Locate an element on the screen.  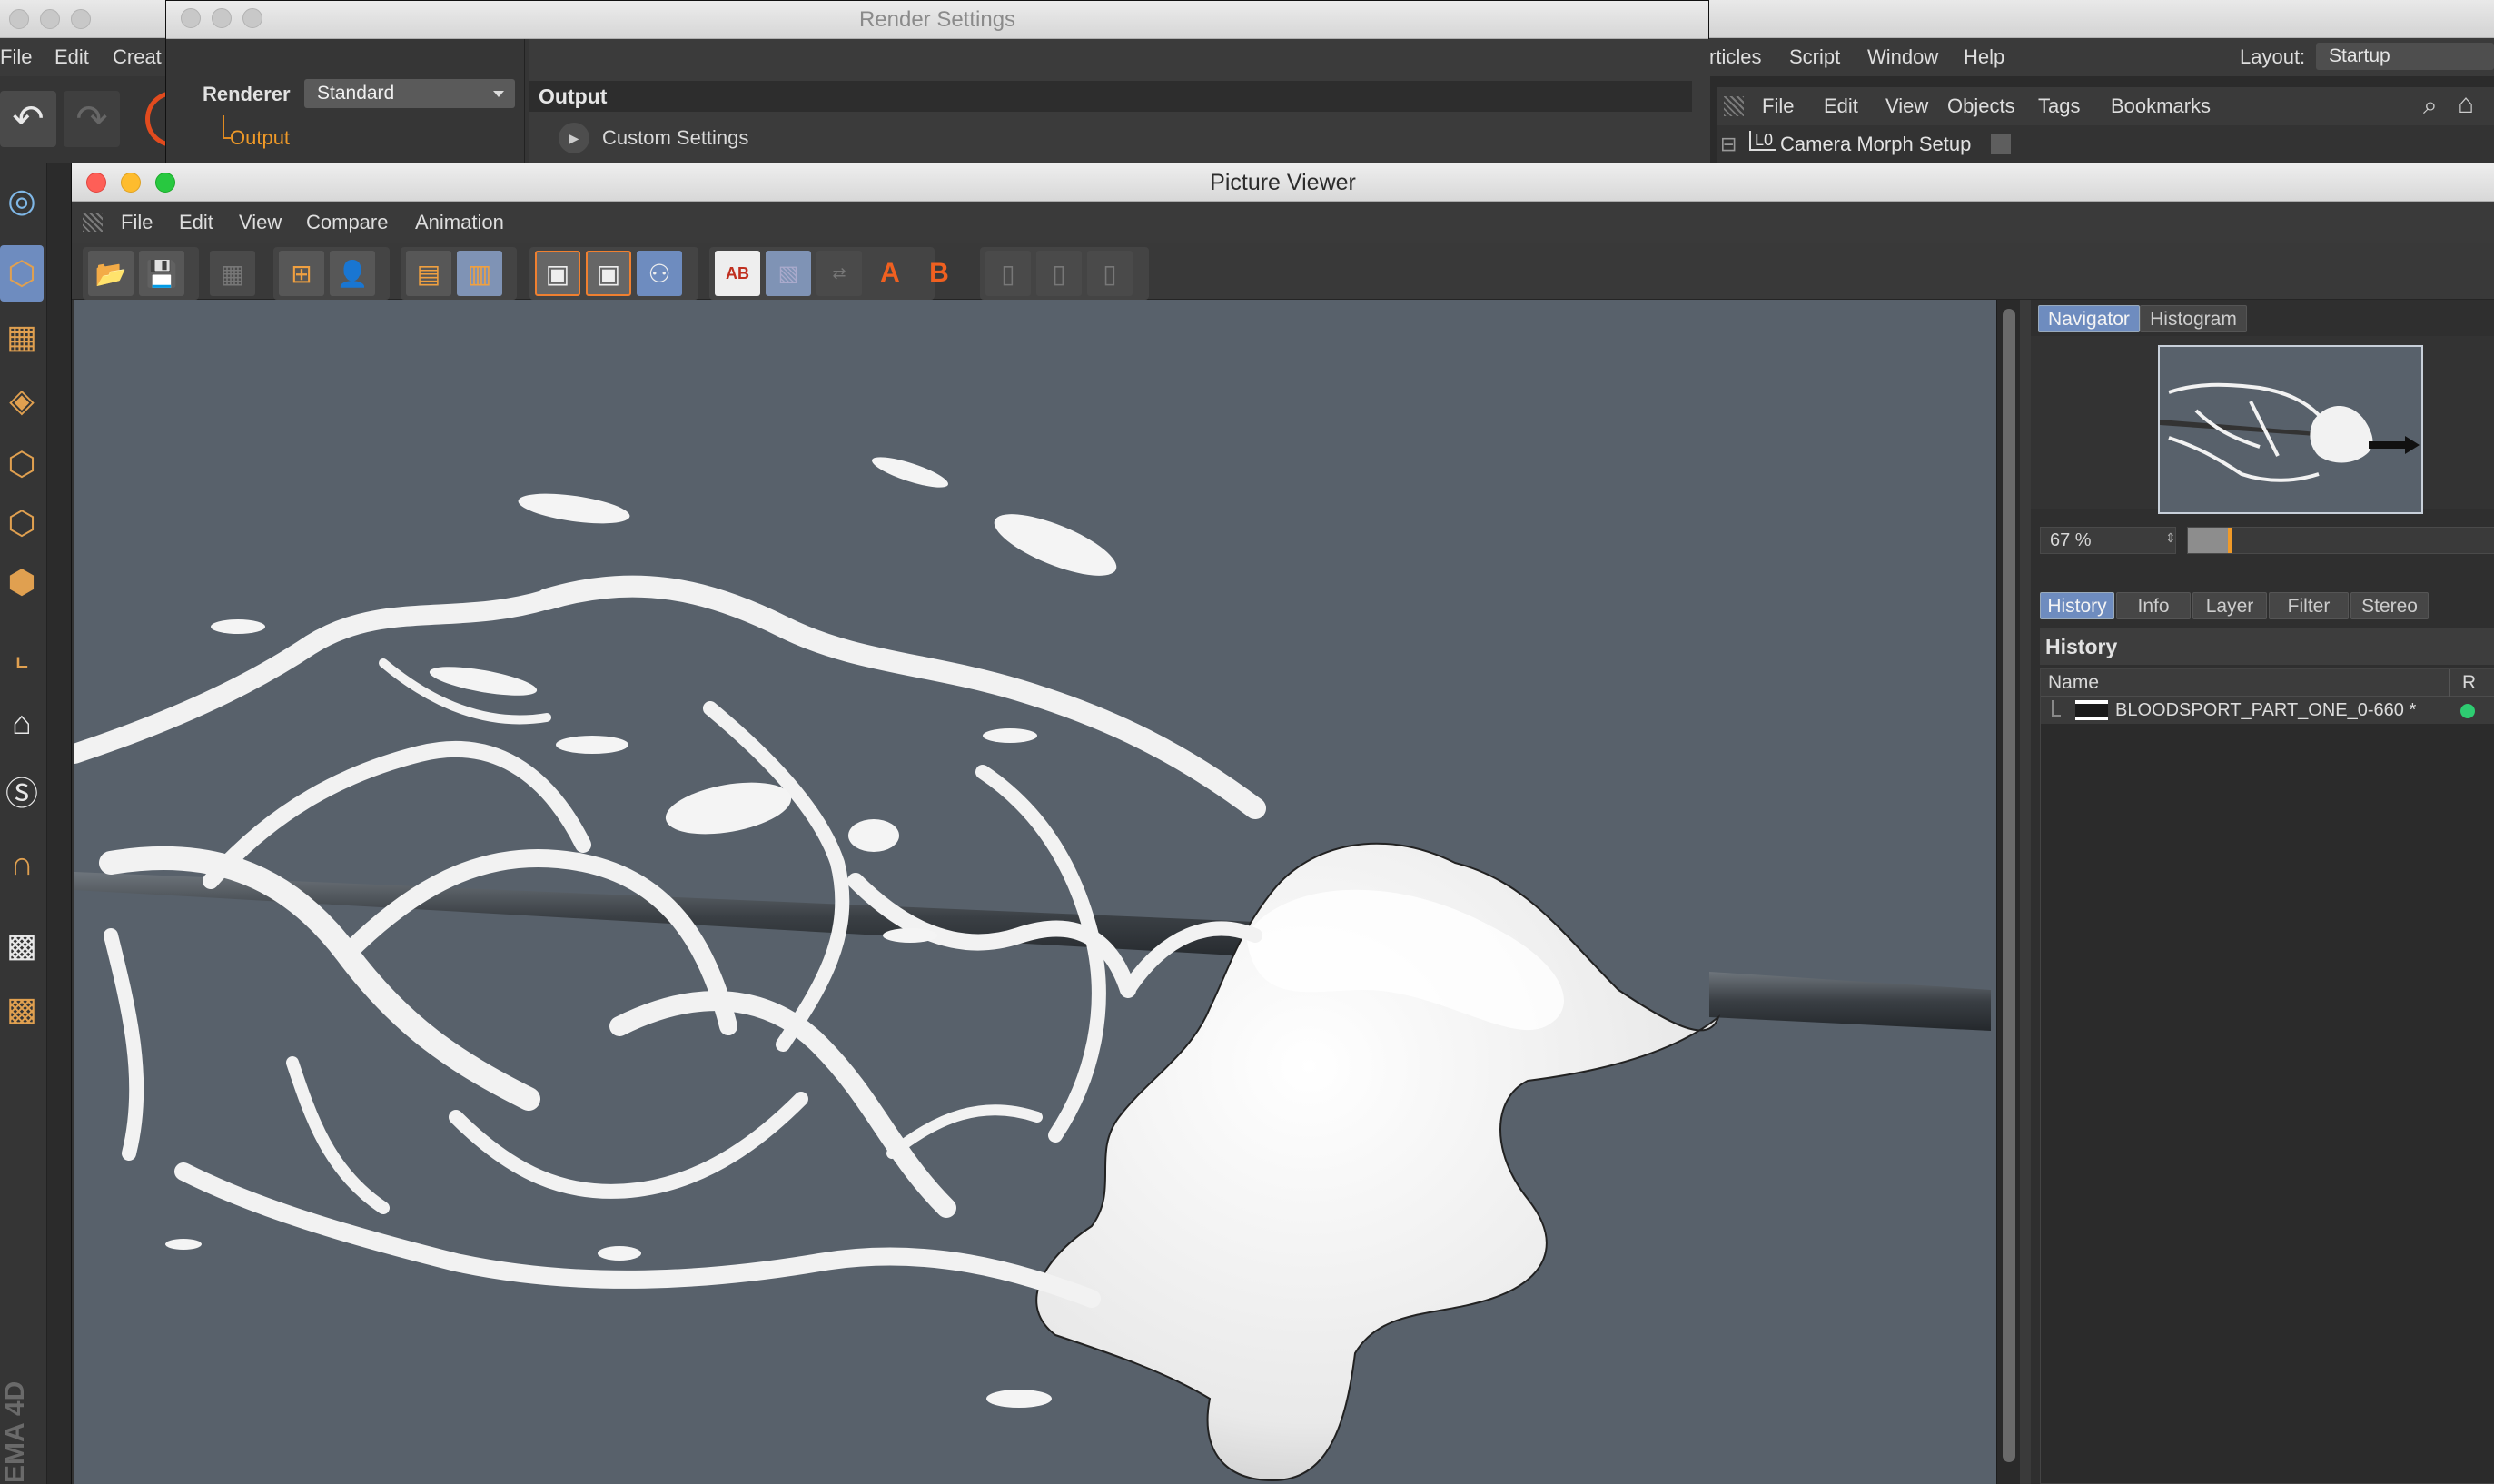
stepper-arrows-icon: ⇕ is located at coordinates (2170, 538).